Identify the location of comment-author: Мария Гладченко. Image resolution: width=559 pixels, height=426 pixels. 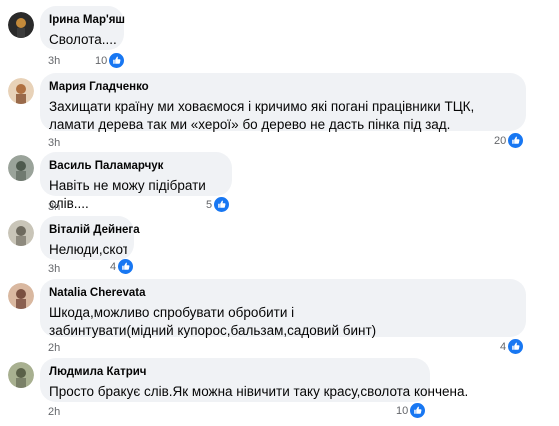
(283, 87).